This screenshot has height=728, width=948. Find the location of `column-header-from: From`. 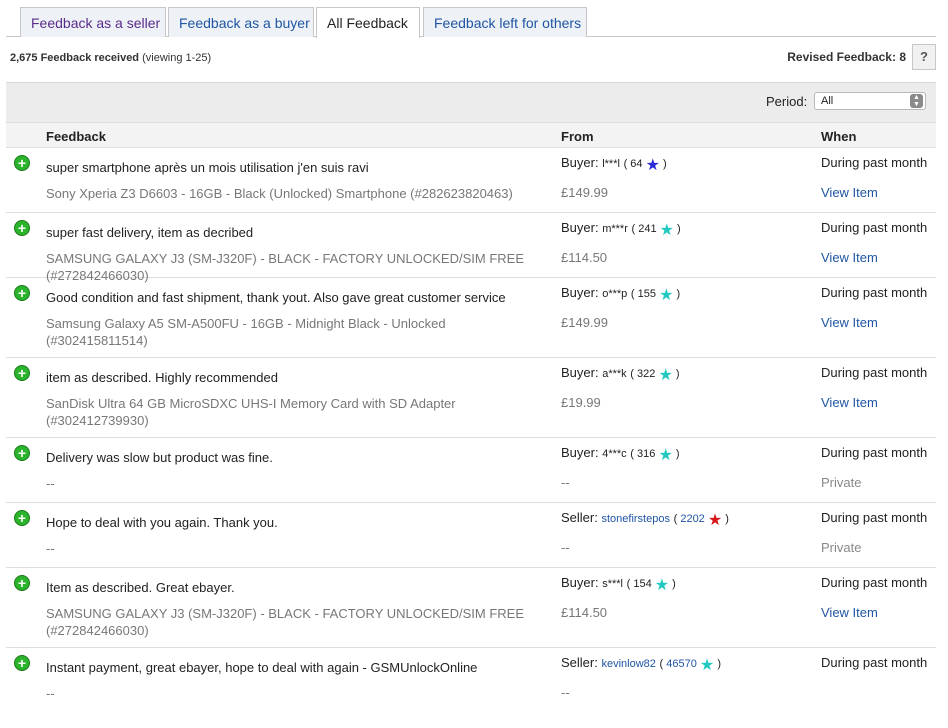

column-header-from: From is located at coordinates (577, 136).